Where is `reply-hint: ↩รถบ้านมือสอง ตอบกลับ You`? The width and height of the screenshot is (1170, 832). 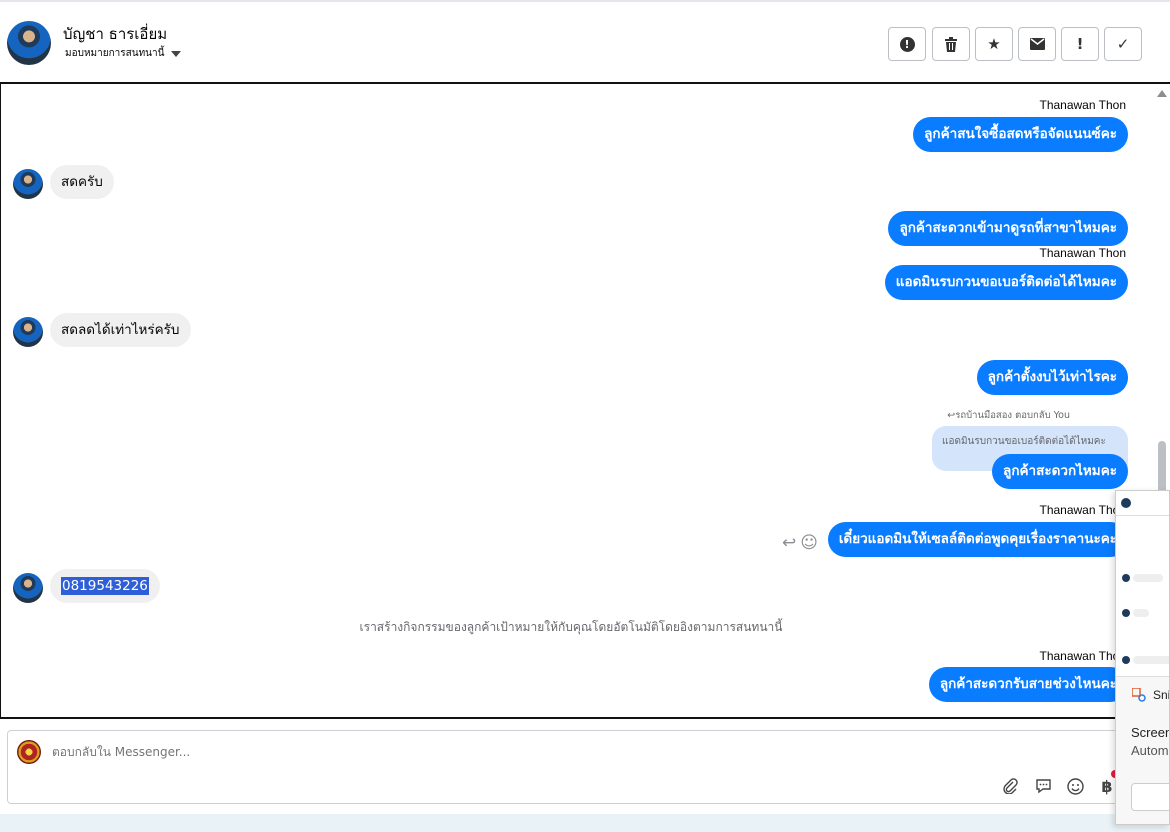 reply-hint: ↩รถบ้านมือสอง ตอบกลับ You is located at coordinates (1008, 415).